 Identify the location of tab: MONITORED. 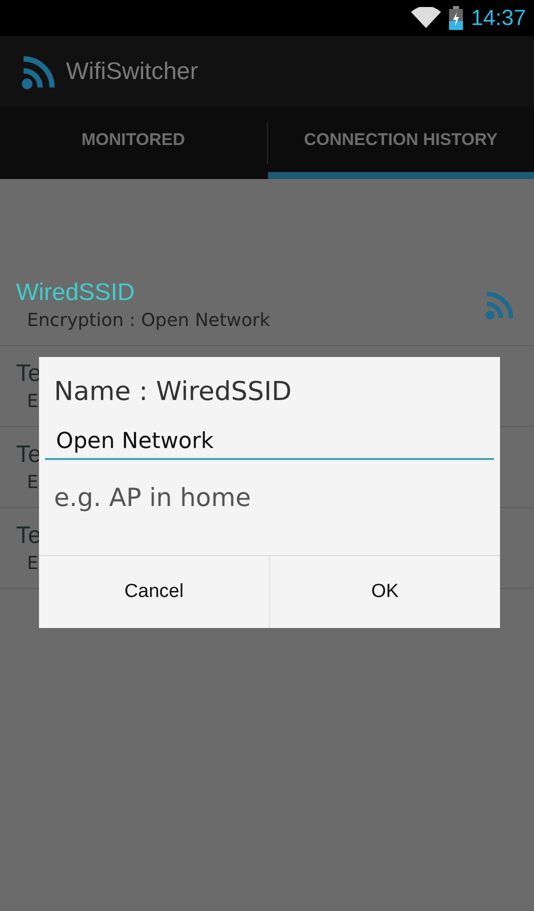
(133, 143).